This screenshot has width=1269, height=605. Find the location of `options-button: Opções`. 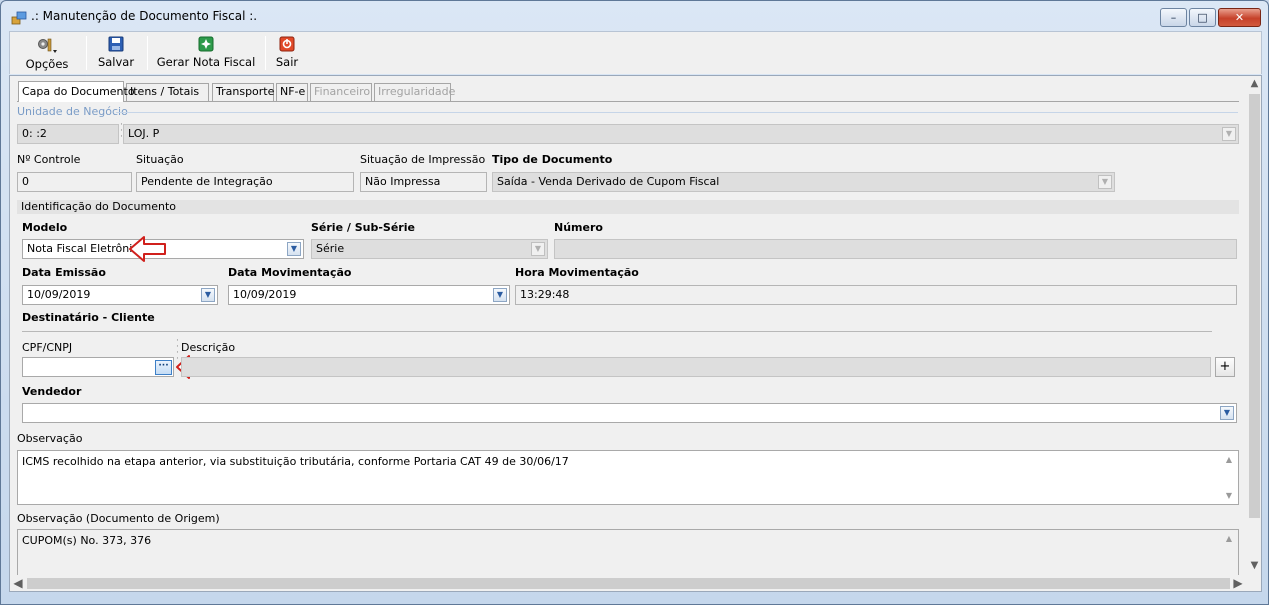

options-button: Opções is located at coordinates (47, 53).